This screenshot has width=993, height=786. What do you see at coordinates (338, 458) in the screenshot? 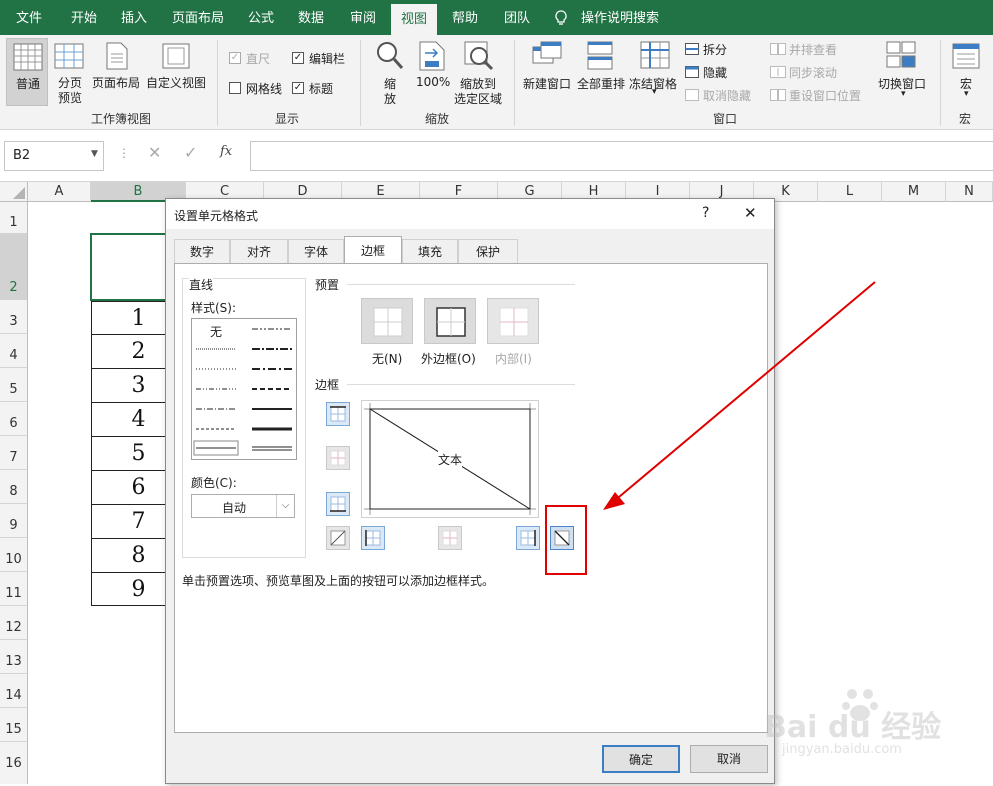
I see `border-inside-horizontal-button` at bounding box center [338, 458].